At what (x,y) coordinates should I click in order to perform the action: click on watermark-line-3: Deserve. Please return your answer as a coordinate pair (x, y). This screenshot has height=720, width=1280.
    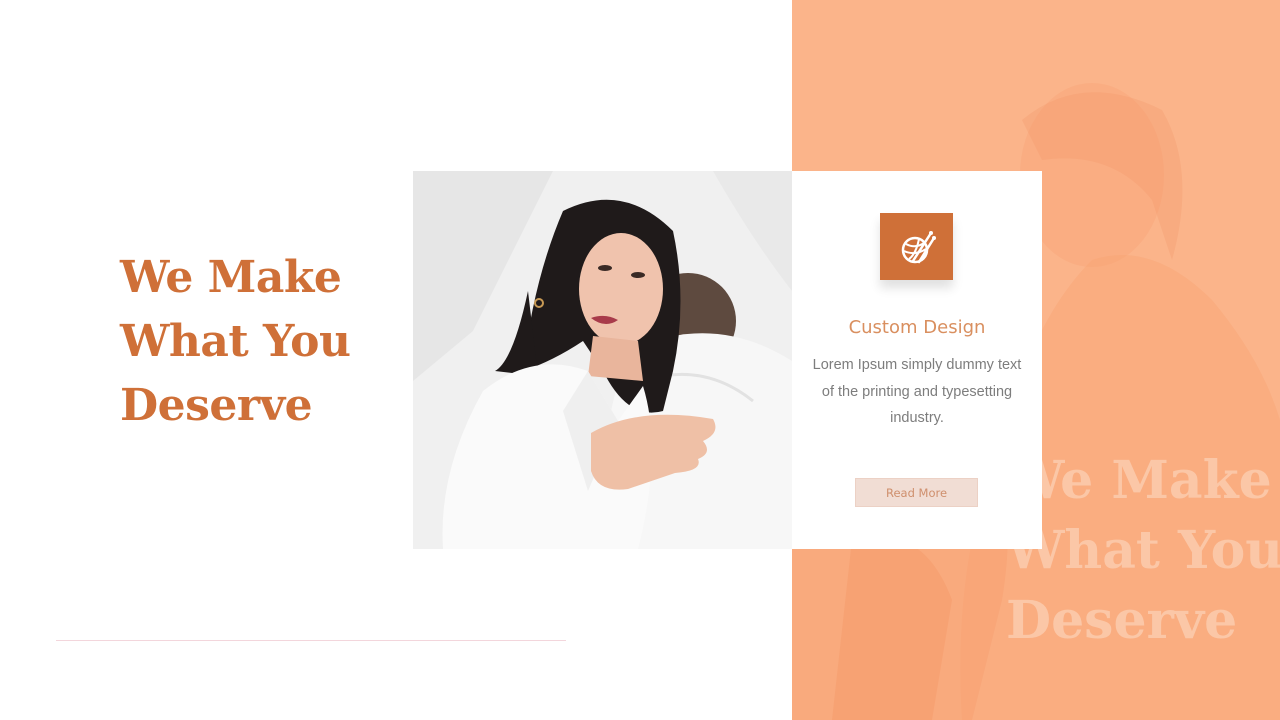
    Looking at the image, I should click on (1122, 620).